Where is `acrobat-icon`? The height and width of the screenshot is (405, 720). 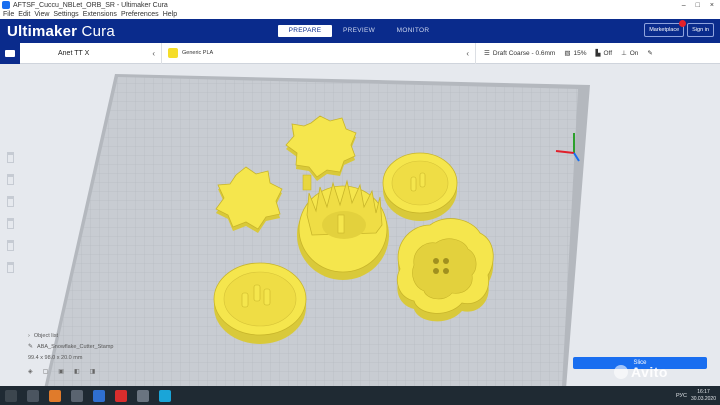 acrobat-icon is located at coordinates (121, 395).